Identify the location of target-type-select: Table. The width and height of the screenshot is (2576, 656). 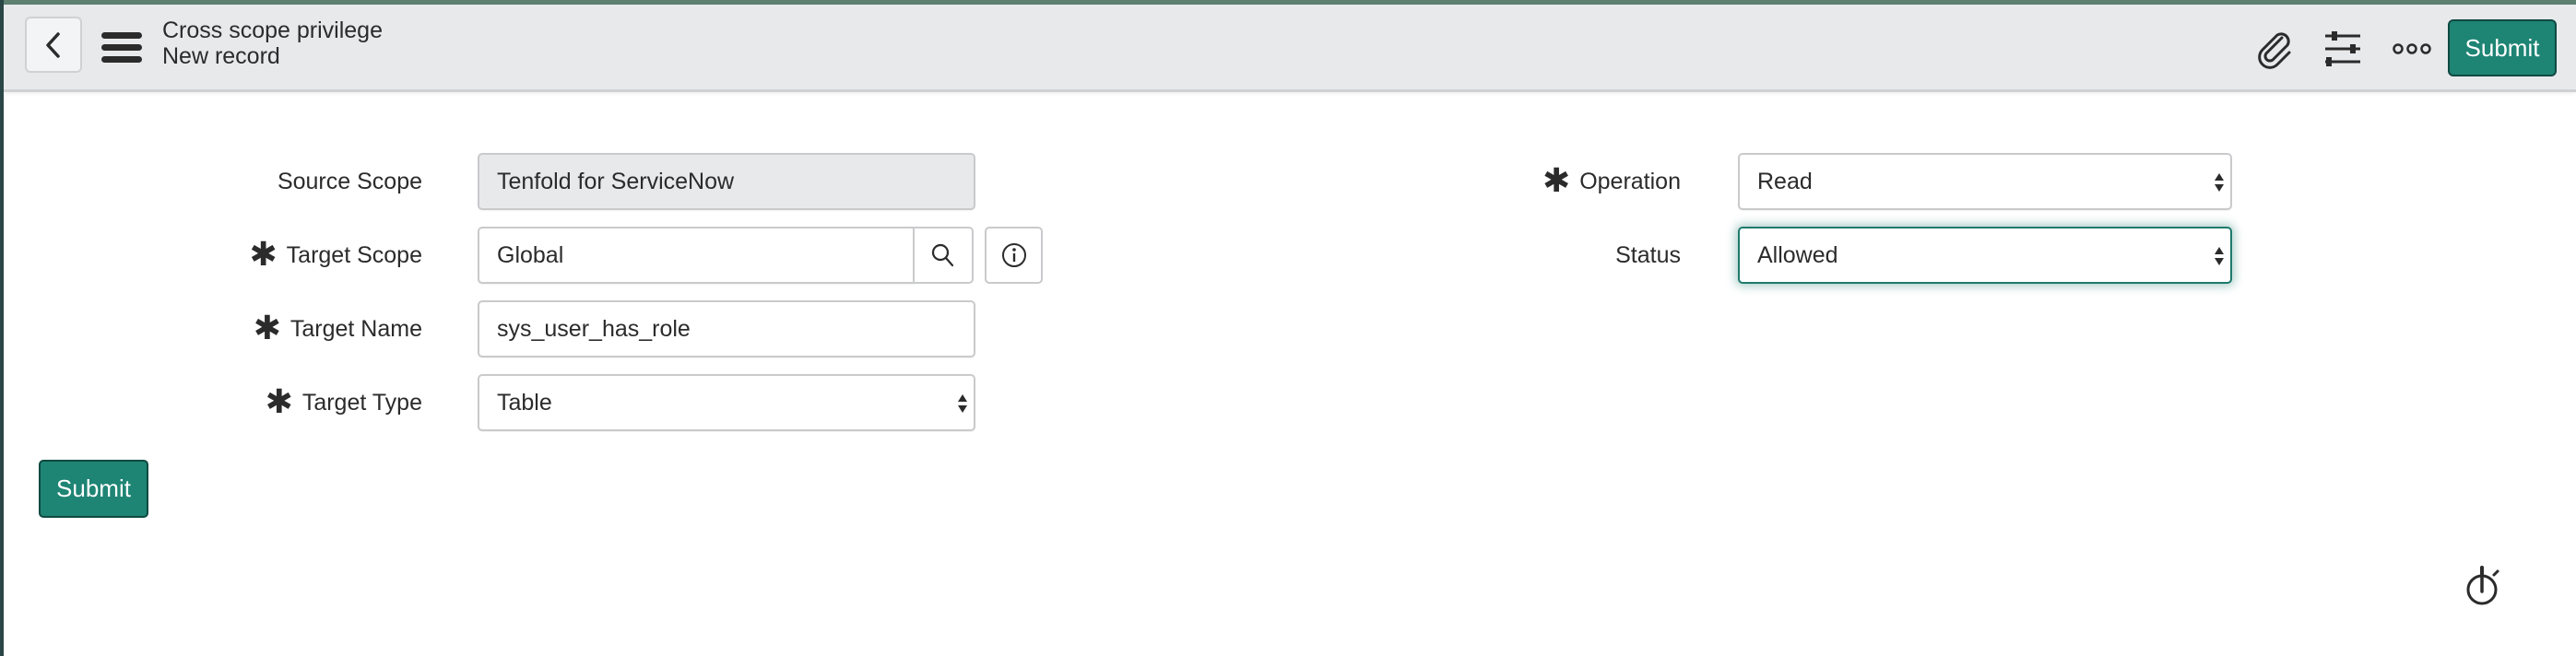
(726, 402).